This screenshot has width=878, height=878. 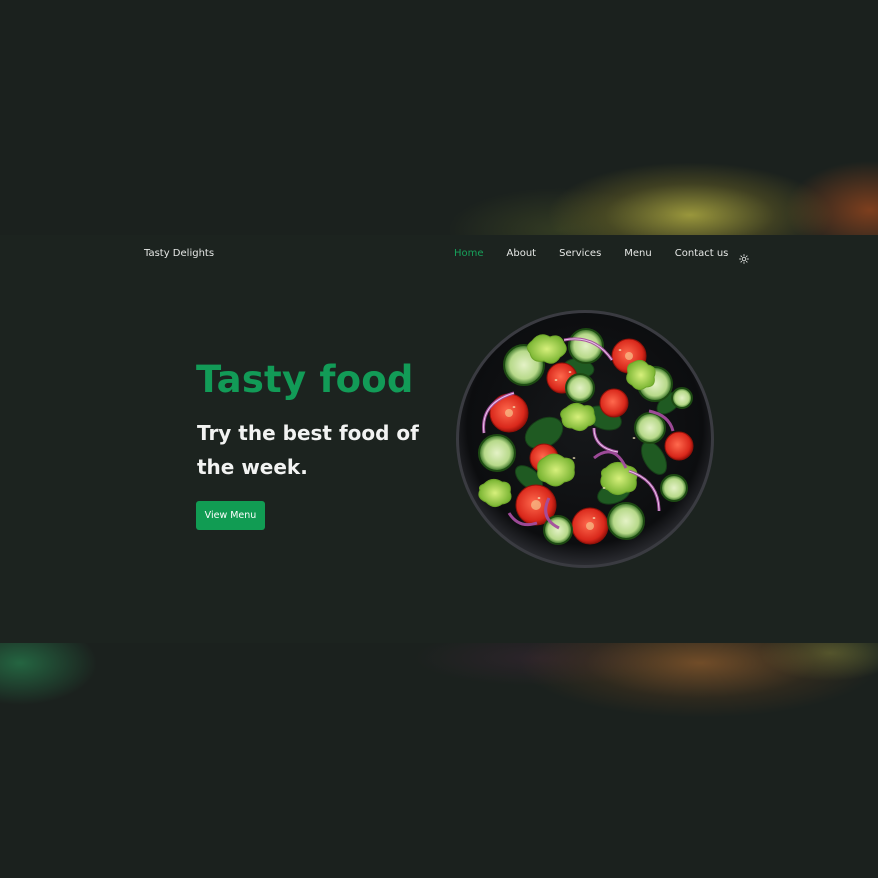 What do you see at coordinates (580, 253) in the screenshot?
I see `nav-item-services: Services` at bounding box center [580, 253].